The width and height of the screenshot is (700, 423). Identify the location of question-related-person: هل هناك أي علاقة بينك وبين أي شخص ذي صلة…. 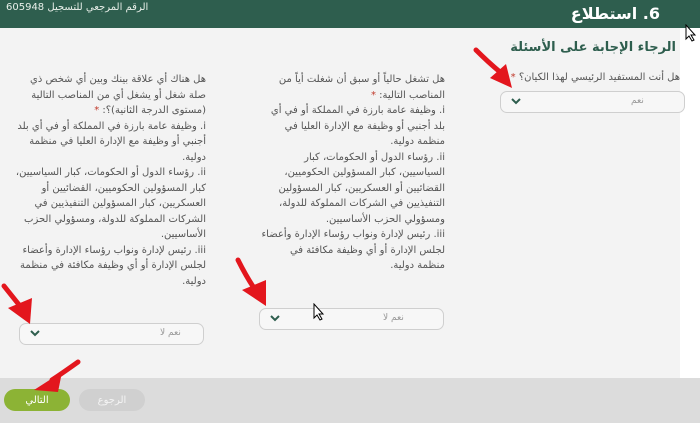
(109, 180).